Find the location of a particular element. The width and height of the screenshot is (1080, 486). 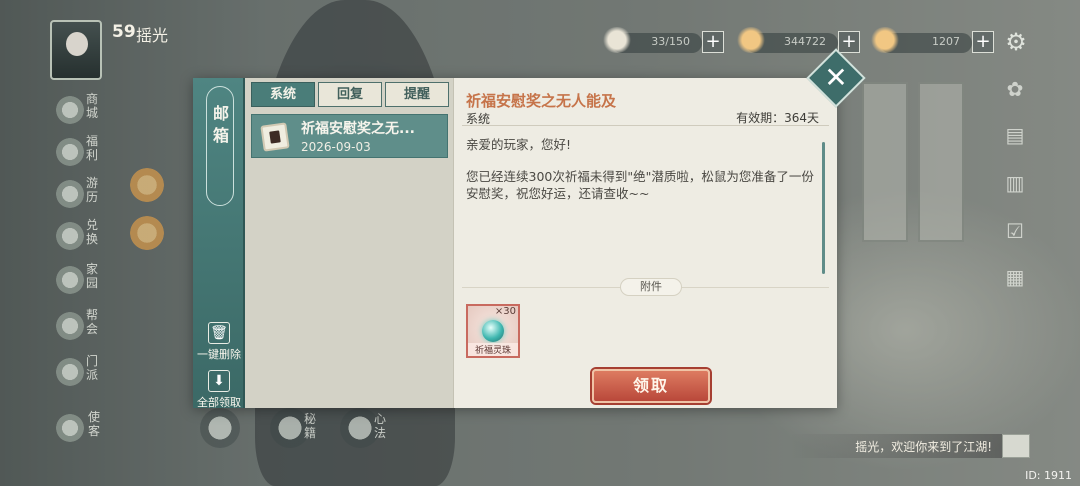

cloud-icon is located at coordinates (617, 40).